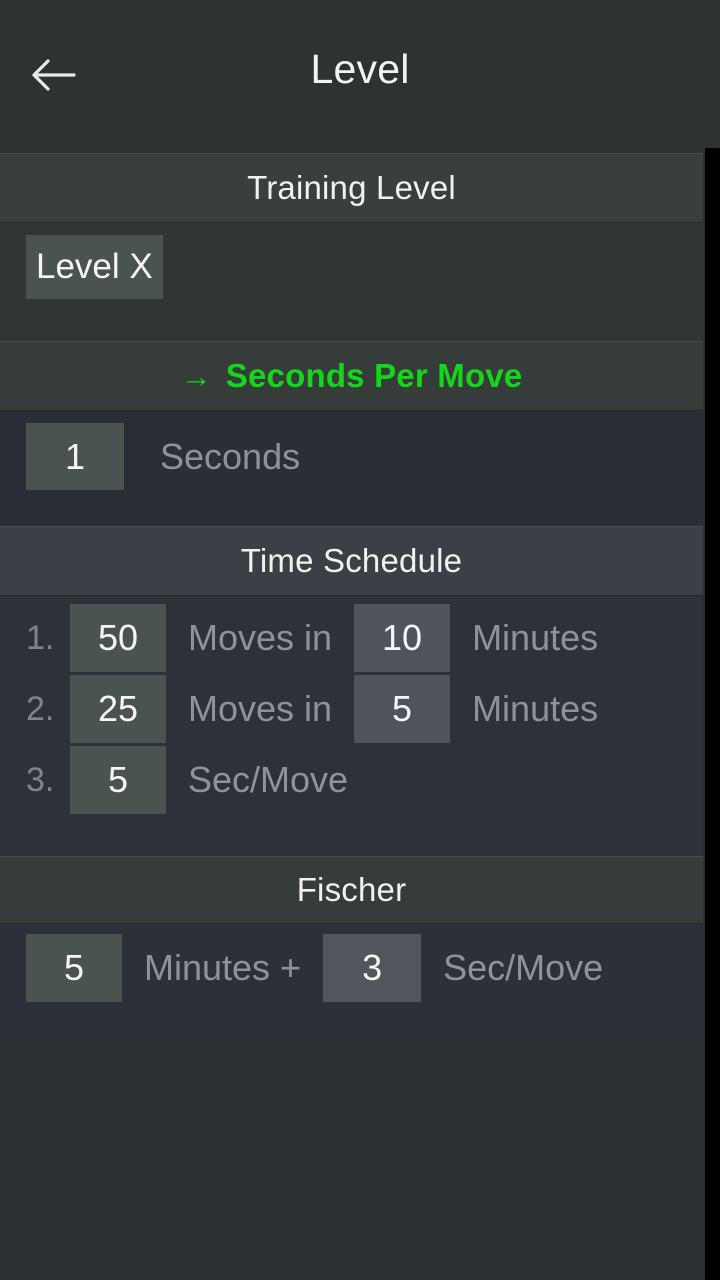  I want to click on seconds-unit-label: Seconds, so click(230, 456).